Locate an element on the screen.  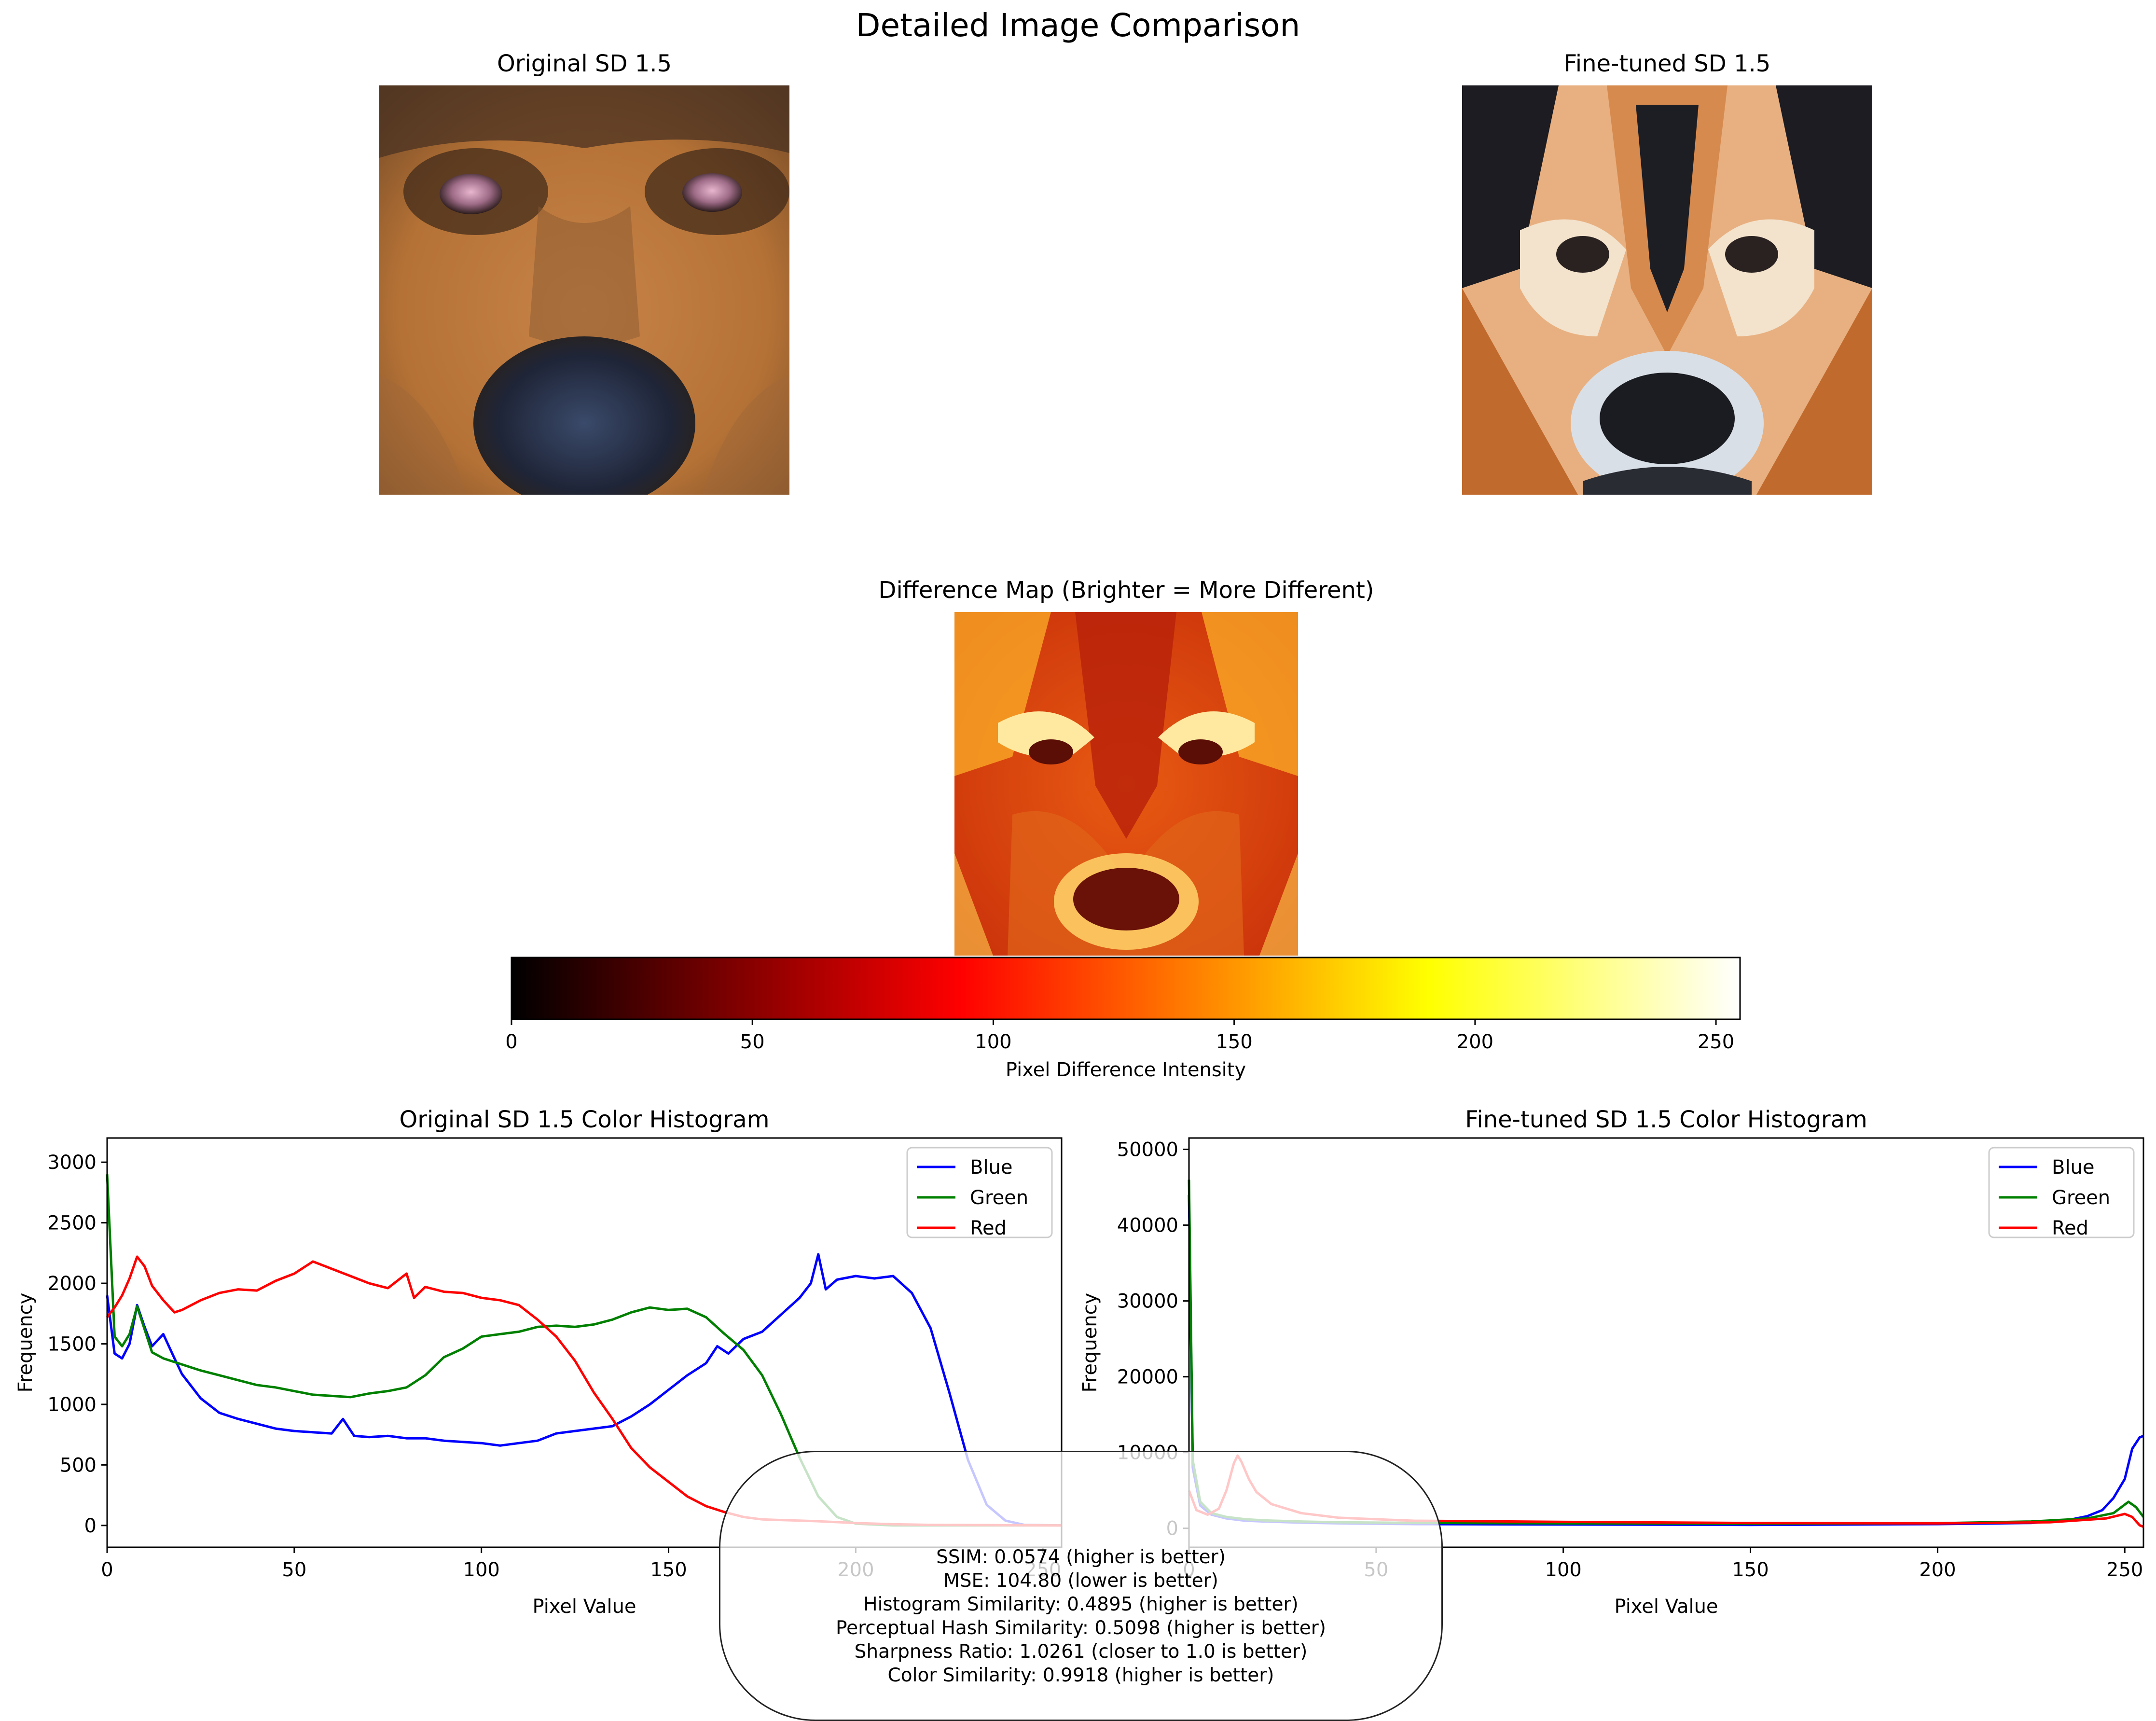
colorbar-tick-label: 150 is located at coordinates (1234, 1042).